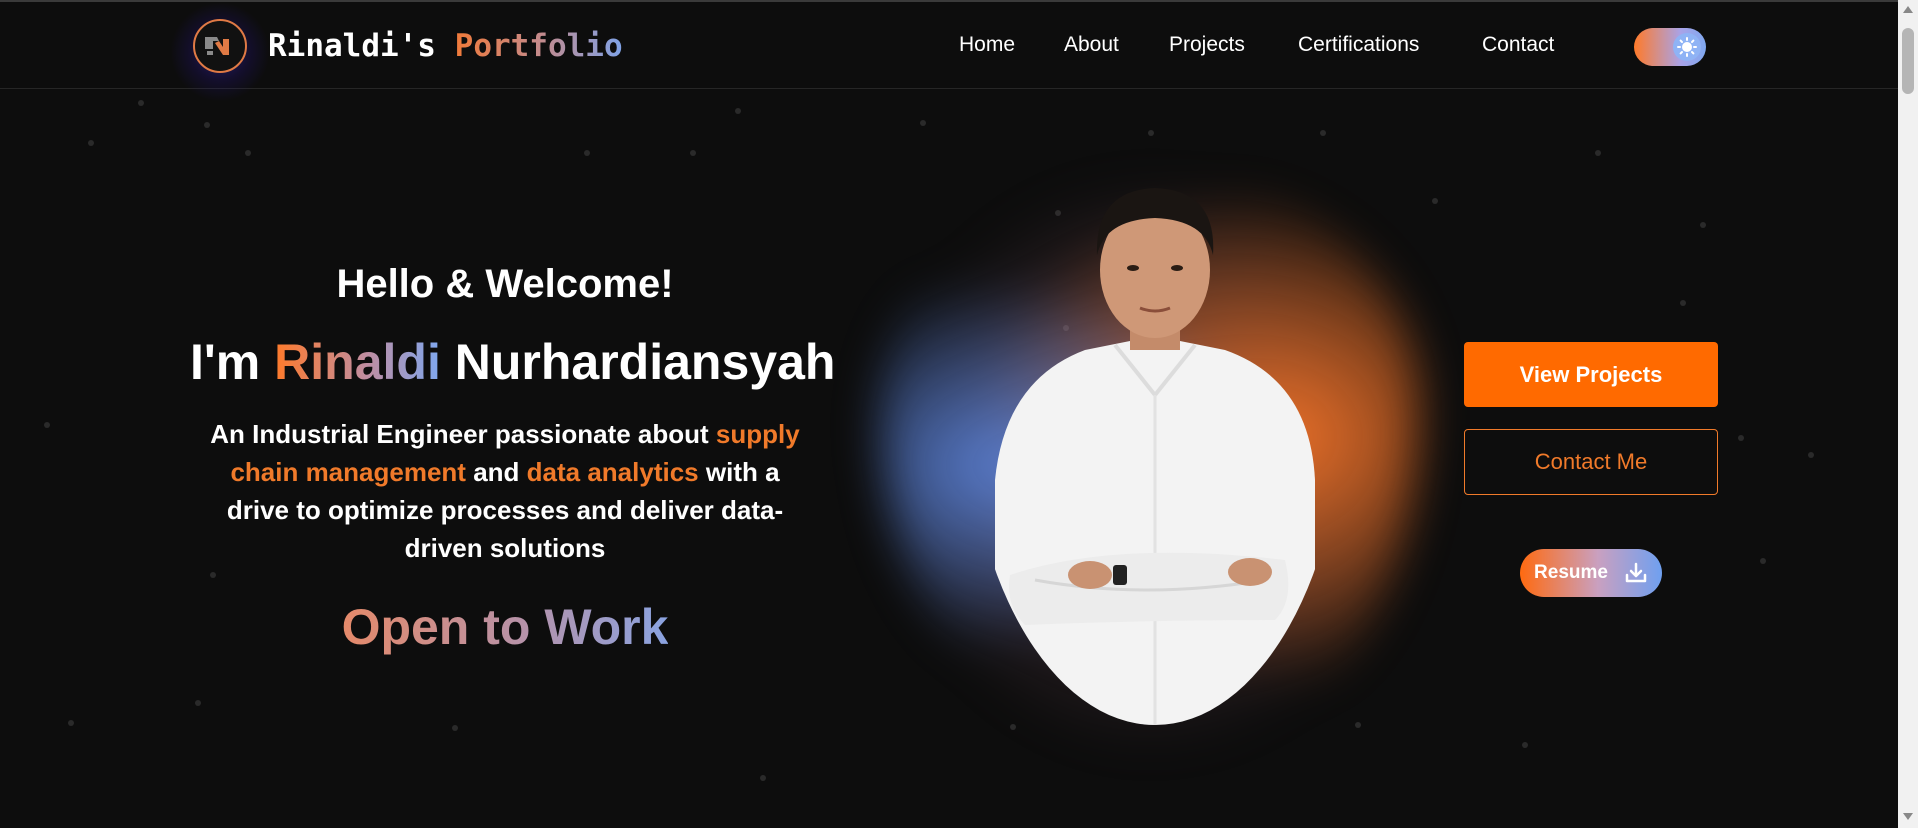 The width and height of the screenshot is (1918, 828). I want to click on theme-toggle, so click(1670, 47).